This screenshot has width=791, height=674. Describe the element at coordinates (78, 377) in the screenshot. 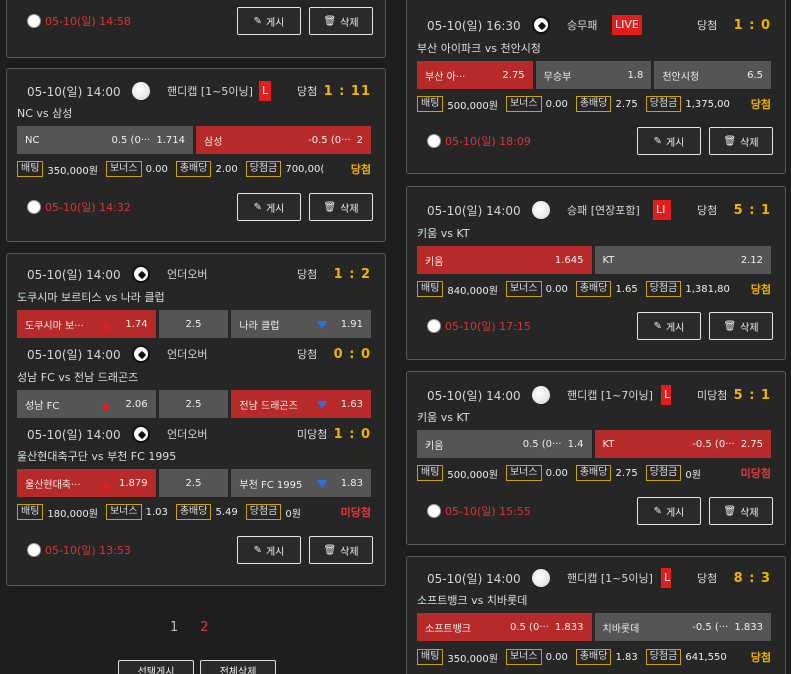

I see `match-teams: 성남 FC vs 전남 드래곤즈` at that location.